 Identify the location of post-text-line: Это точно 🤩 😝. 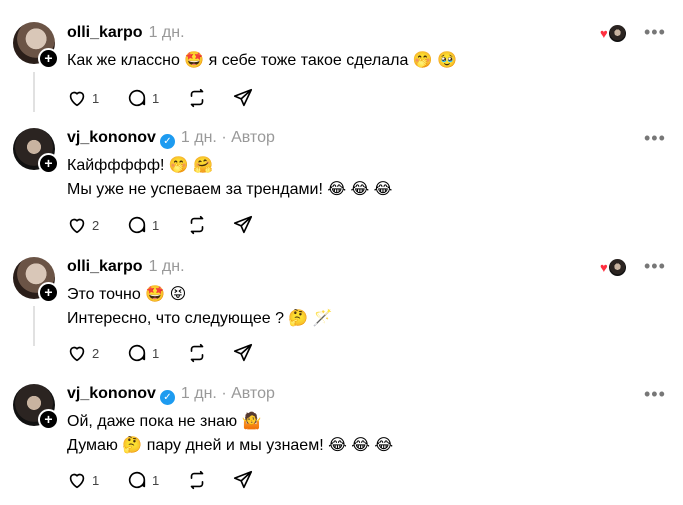
(127, 294).